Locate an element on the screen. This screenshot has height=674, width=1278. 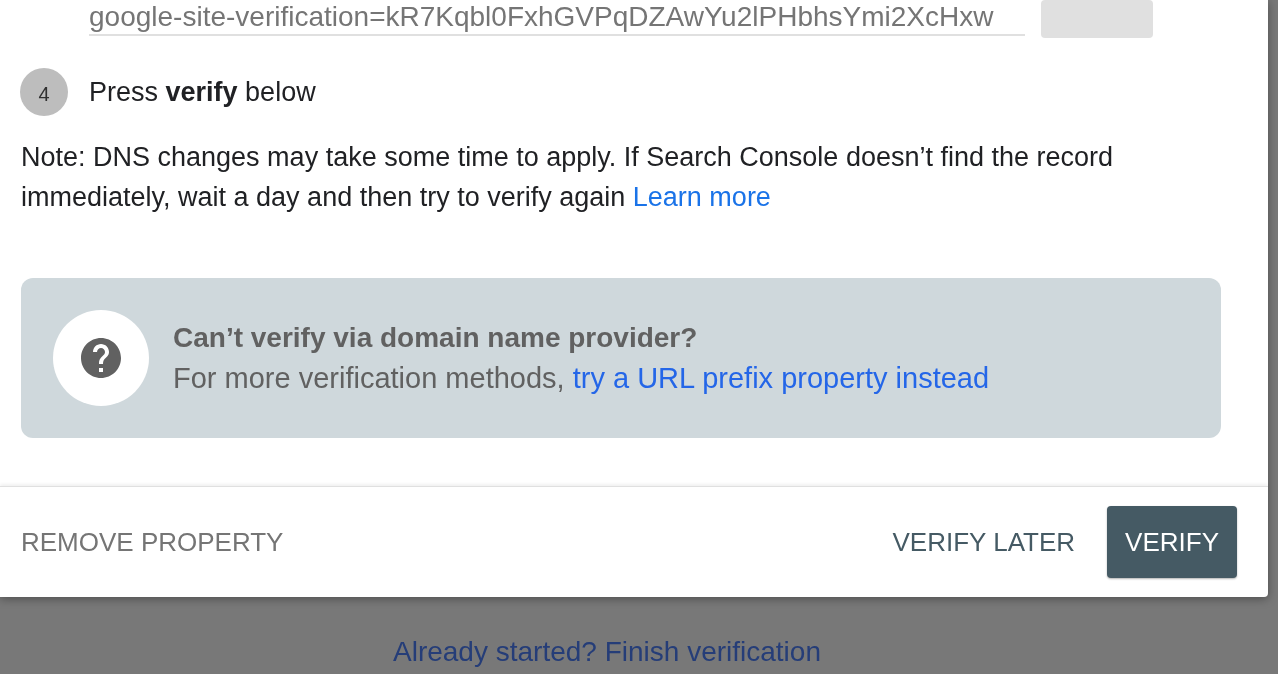
cut-off-button is located at coordinates (1097, 19).